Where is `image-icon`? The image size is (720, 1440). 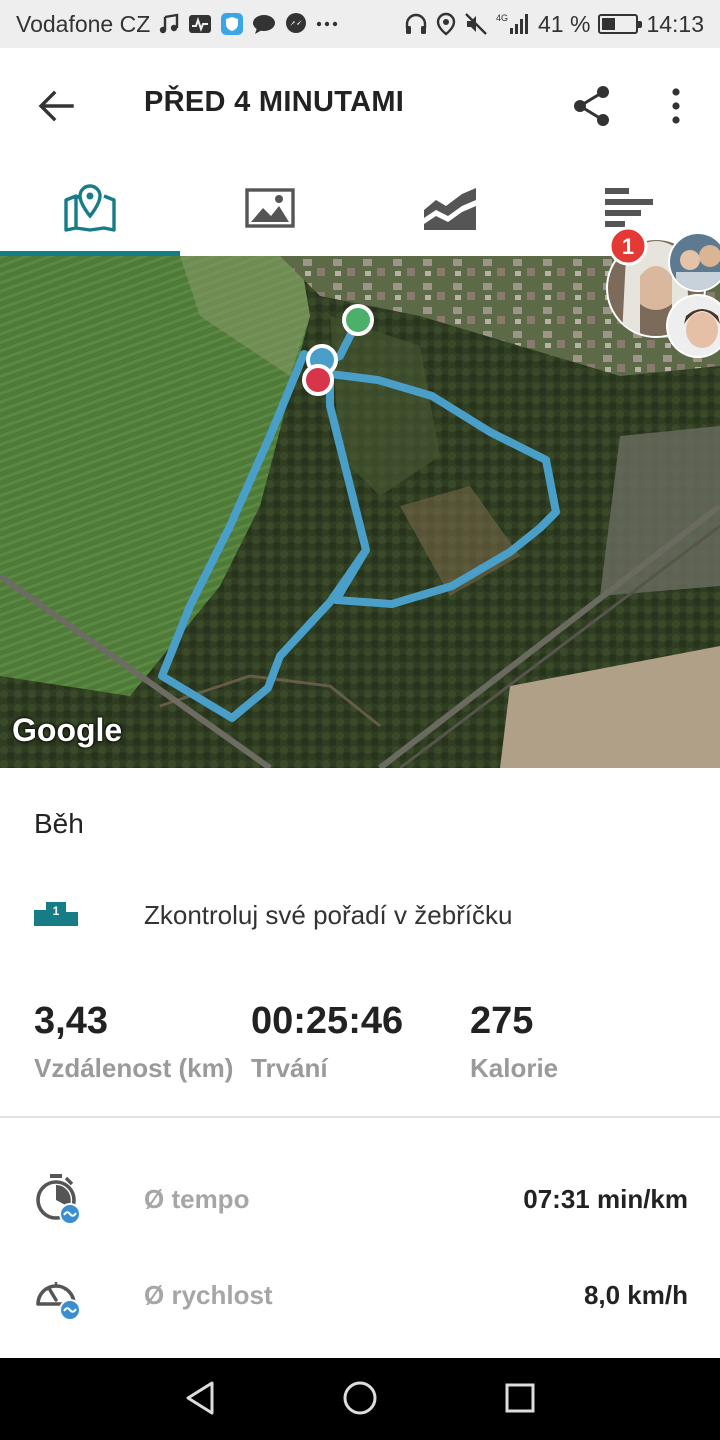 image-icon is located at coordinates (270, 208).